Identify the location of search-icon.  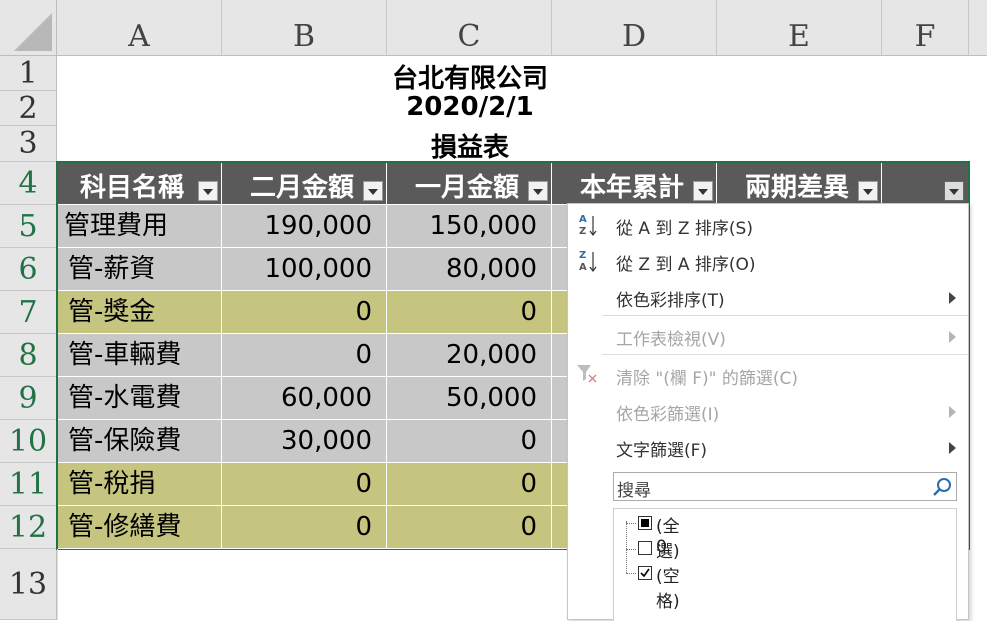
(942, 487).